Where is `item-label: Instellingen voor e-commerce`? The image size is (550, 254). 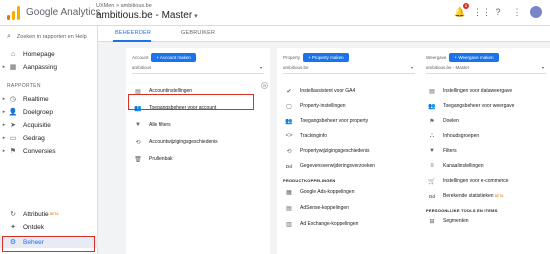 item-label: Instellingen voor e-commerce is located at coordinates (476, 181).